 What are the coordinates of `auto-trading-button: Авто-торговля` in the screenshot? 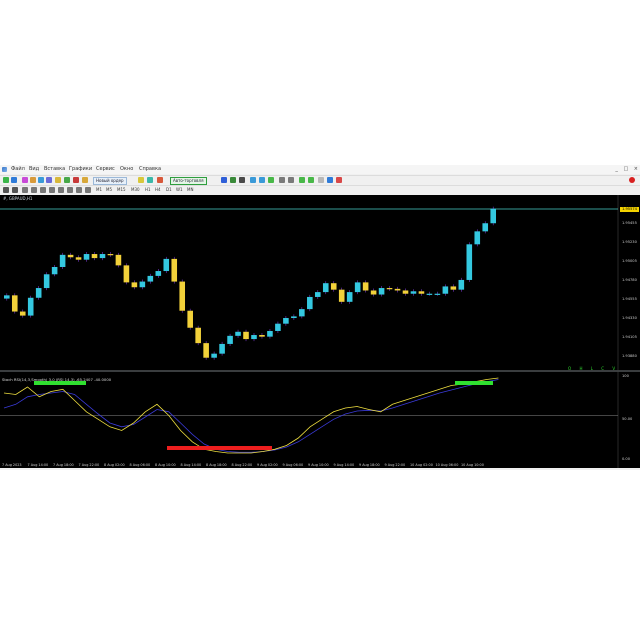 It's located at (188, 181).